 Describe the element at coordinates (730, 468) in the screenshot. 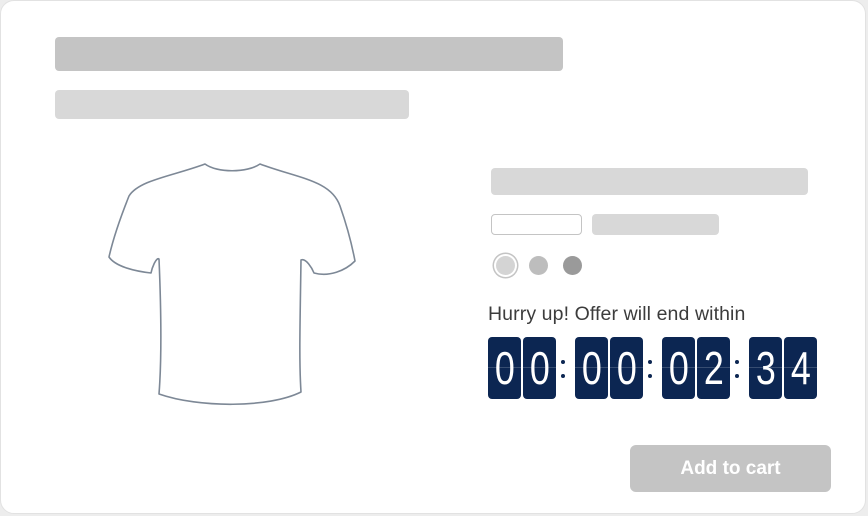

I see `add-to-cart-button: Add to cart` at that location.